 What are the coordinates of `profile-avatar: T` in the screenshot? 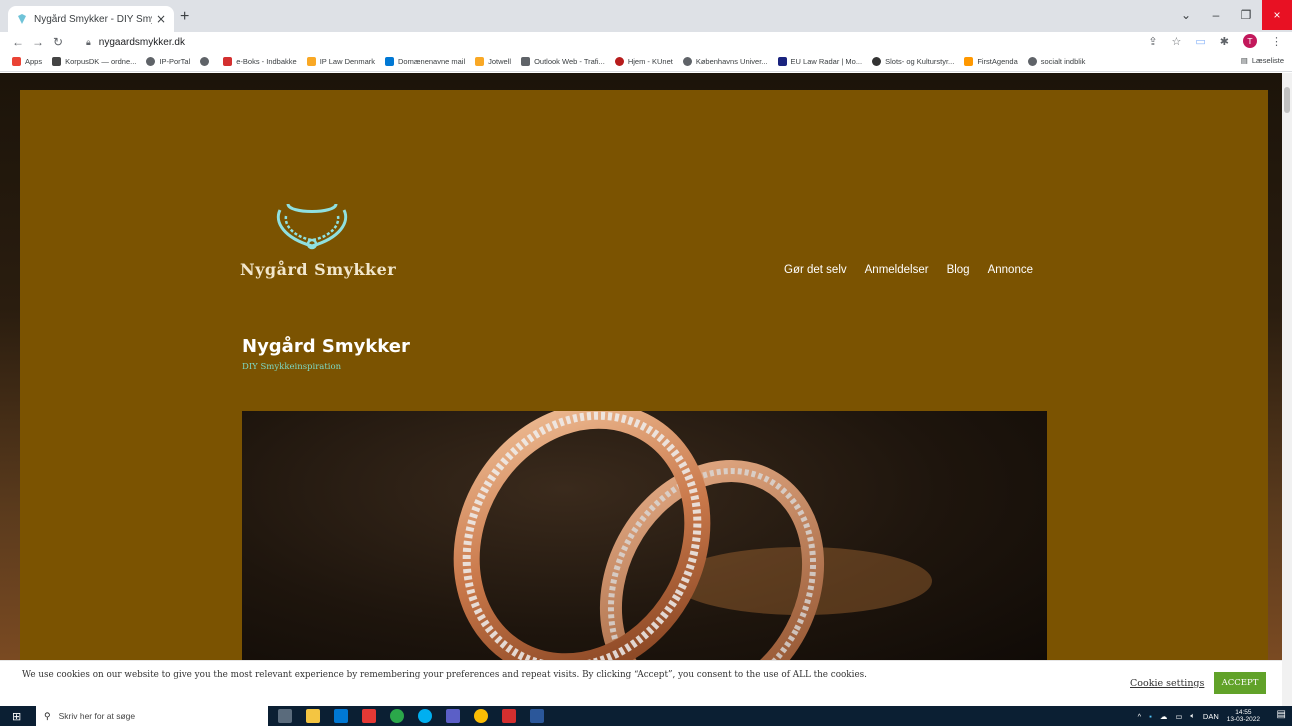 It's located at (1250, 41).